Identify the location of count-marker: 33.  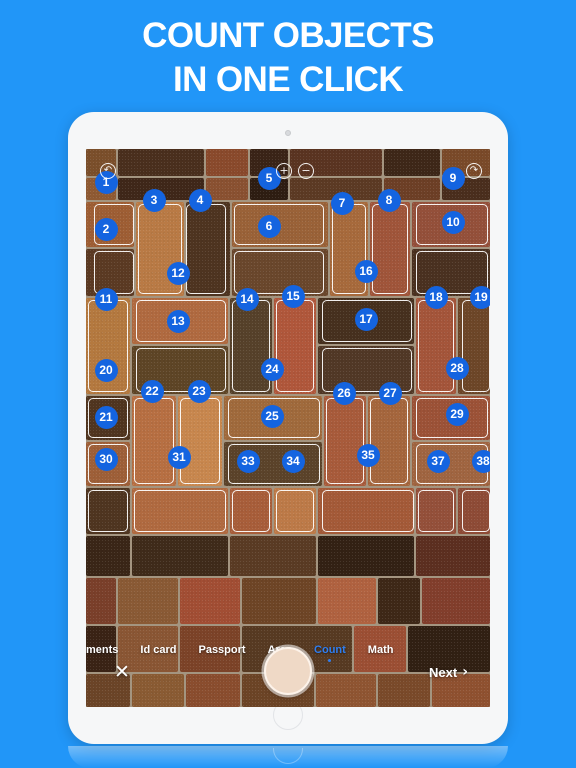
(248, 461).